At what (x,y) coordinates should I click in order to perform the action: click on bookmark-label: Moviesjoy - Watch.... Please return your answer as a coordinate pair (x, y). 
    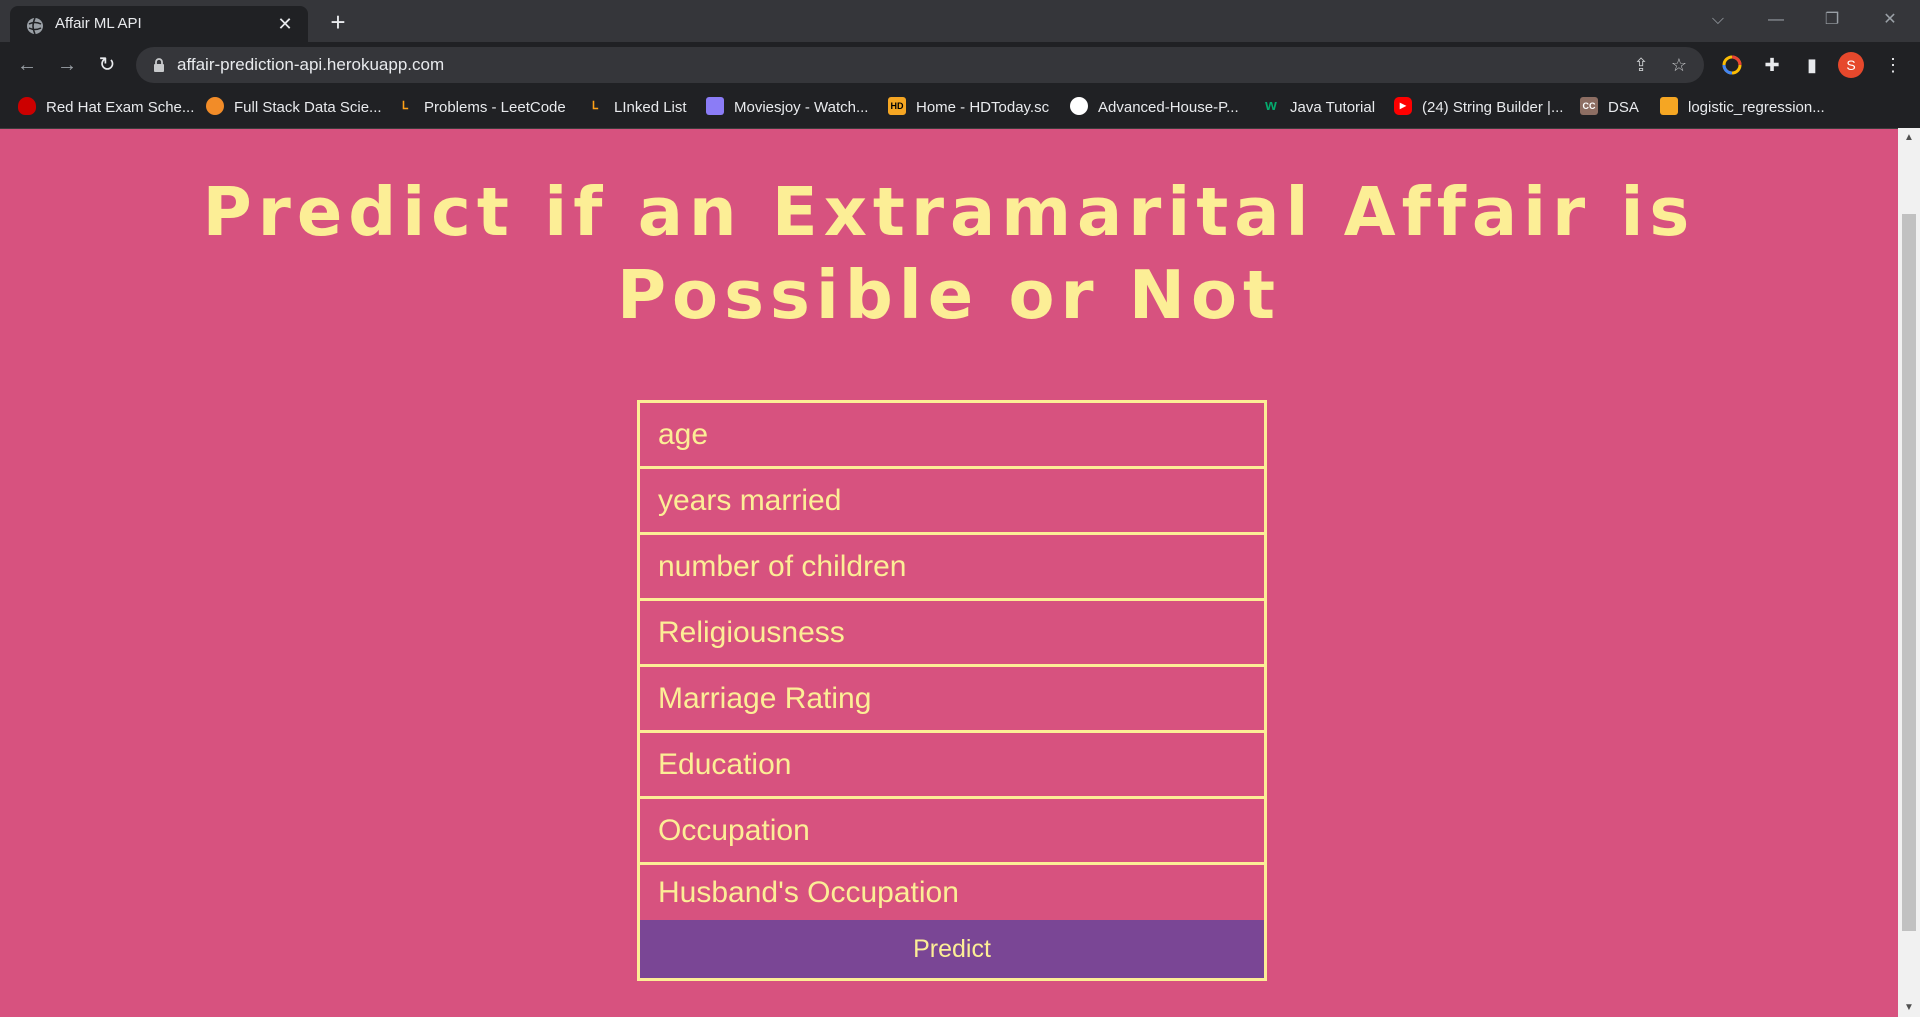
    Looking at the image, I should click on (801, 107).